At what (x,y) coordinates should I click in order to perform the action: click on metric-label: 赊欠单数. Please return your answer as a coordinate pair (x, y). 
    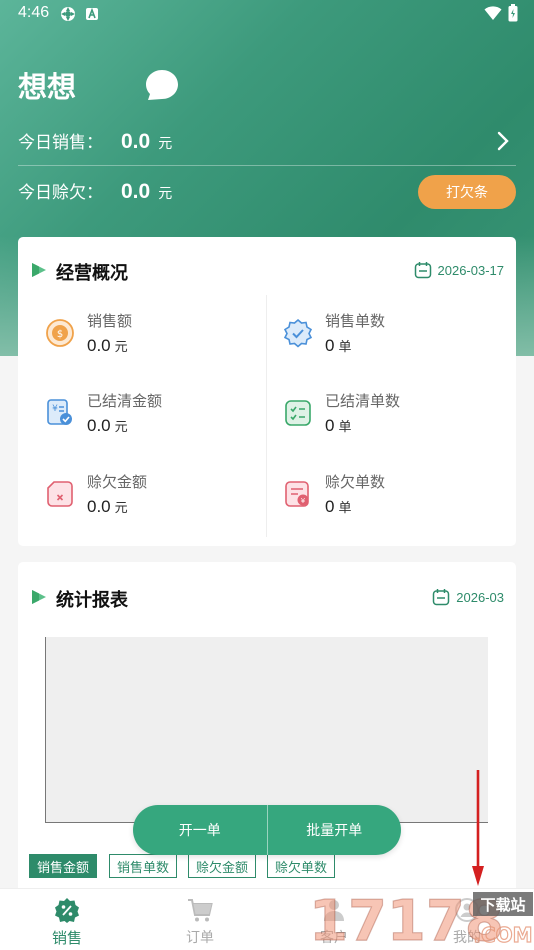
    Looking at the image, I should click on (355, 482).